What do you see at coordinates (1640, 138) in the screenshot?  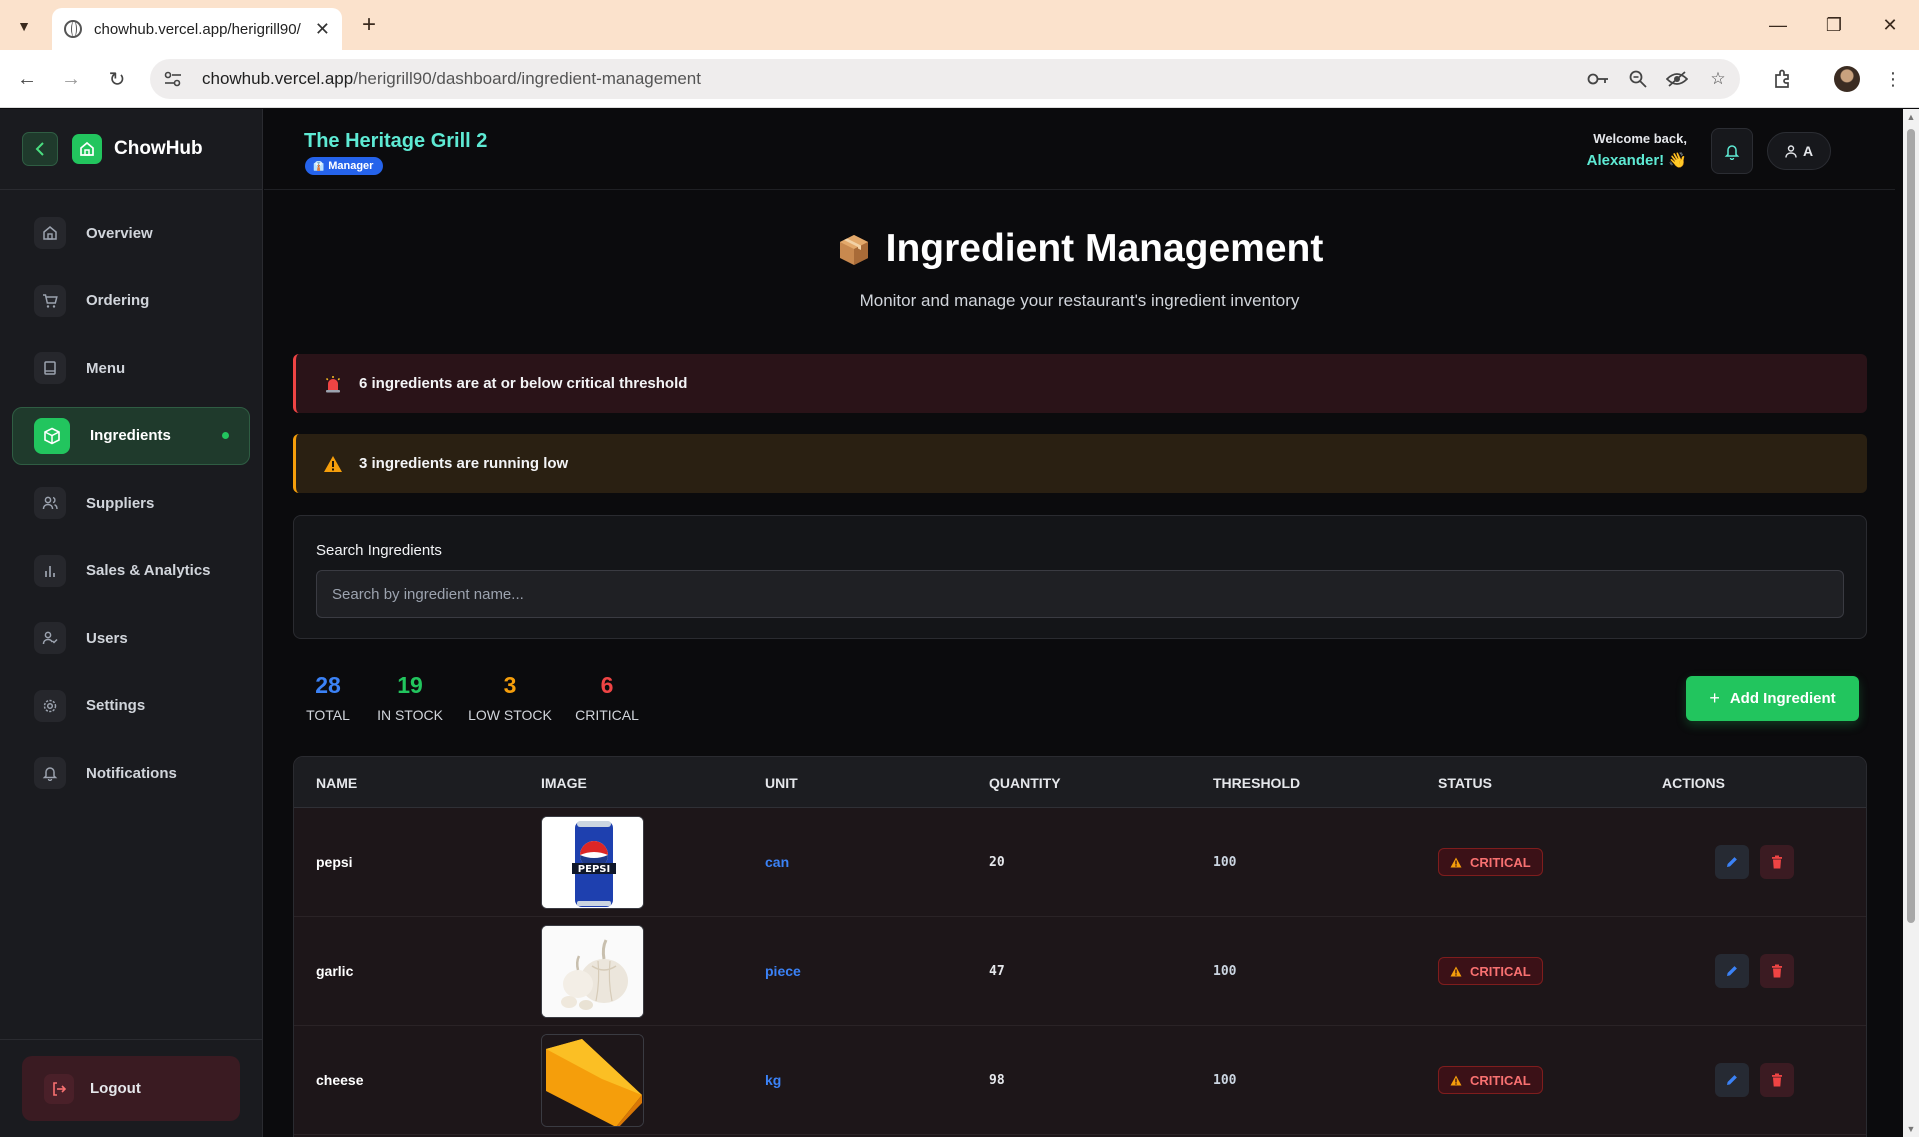 I see `welcome-line: Welcome back,` at bounding box center [1640, 138].